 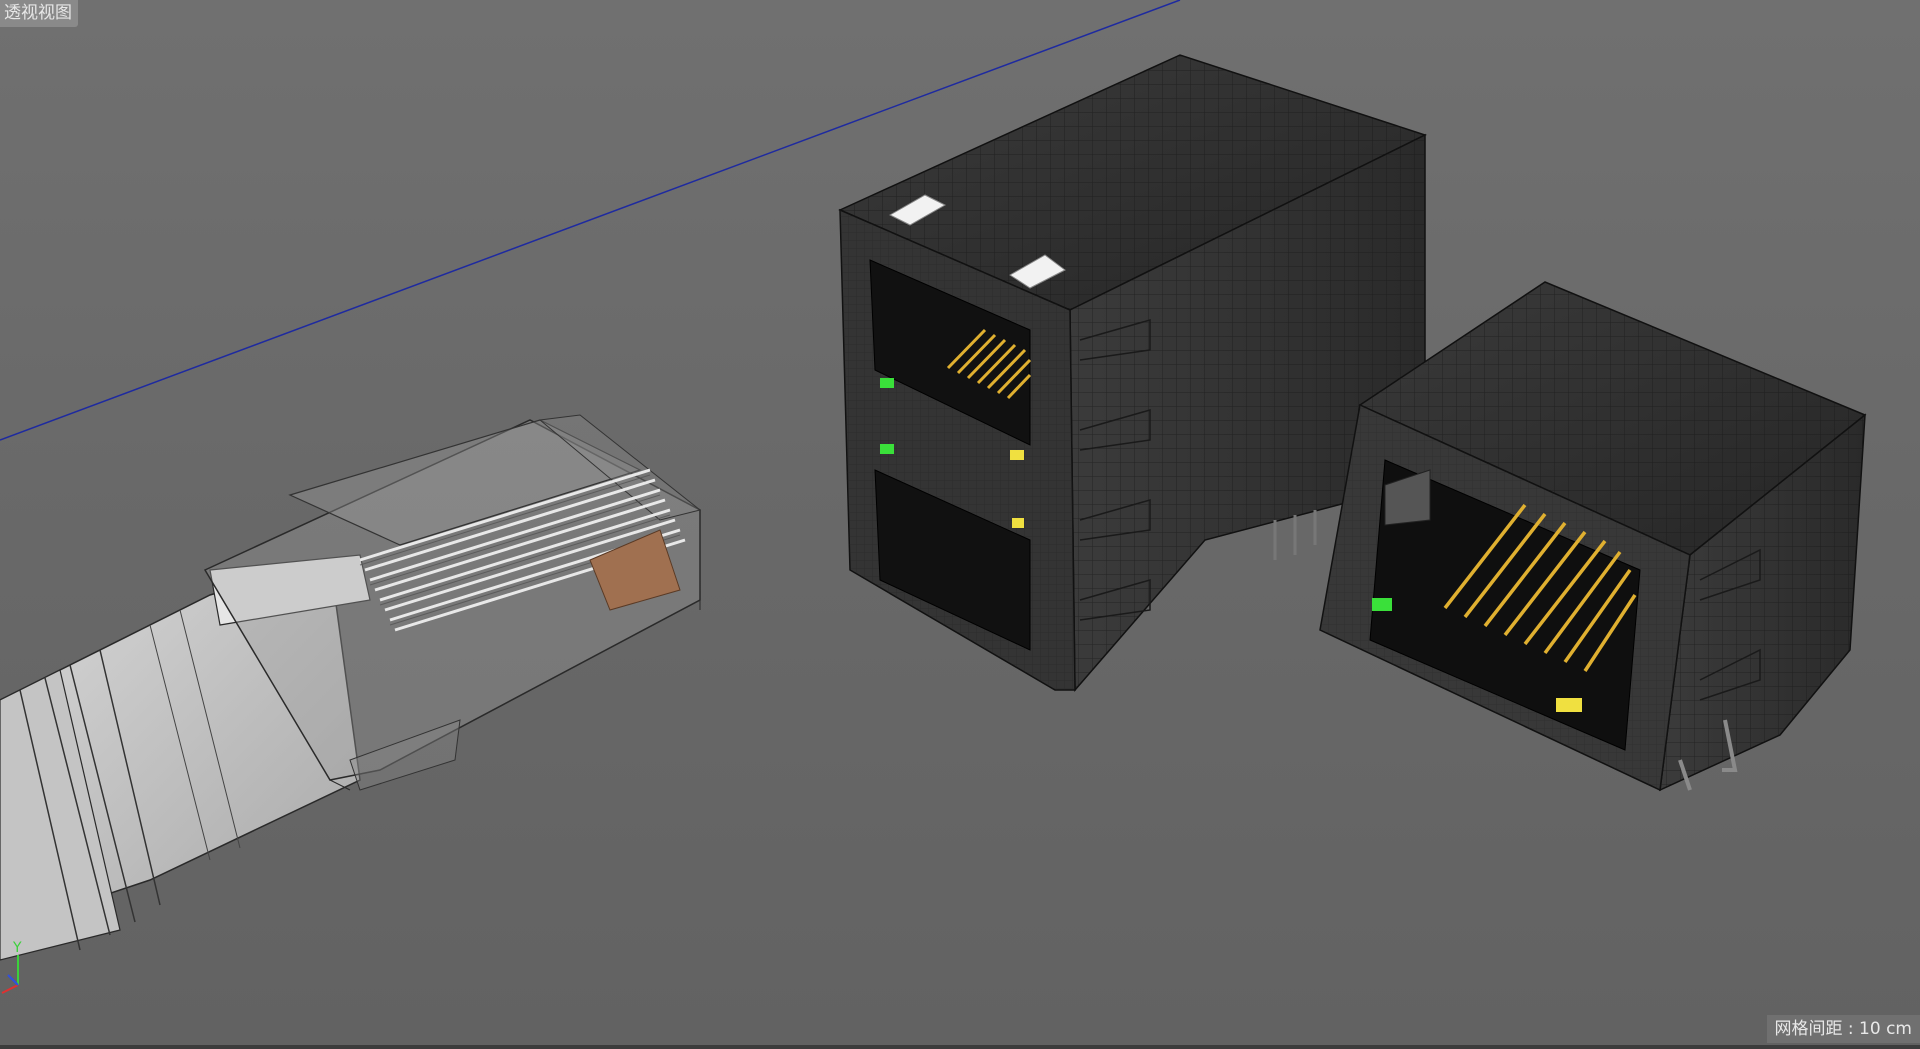 I want to click on lower-led-yellow, so click(x=1018, y=523).